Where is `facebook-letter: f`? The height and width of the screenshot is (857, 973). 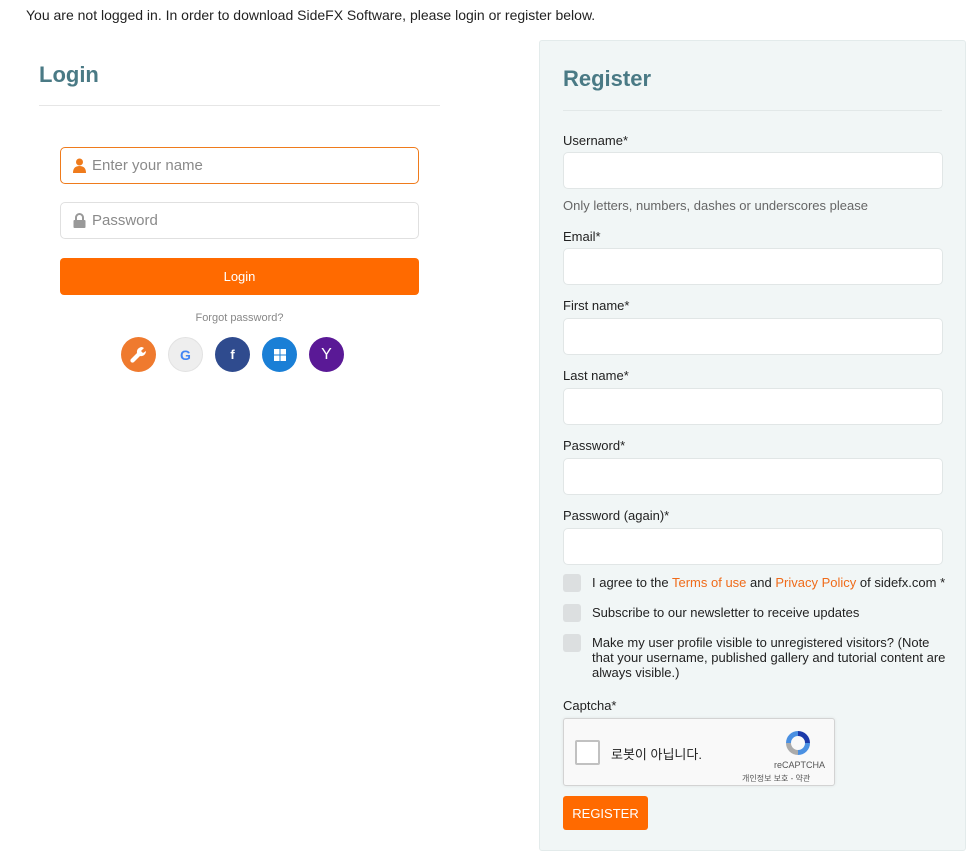 facebook-letter: f is located at coordinates (232, 354).